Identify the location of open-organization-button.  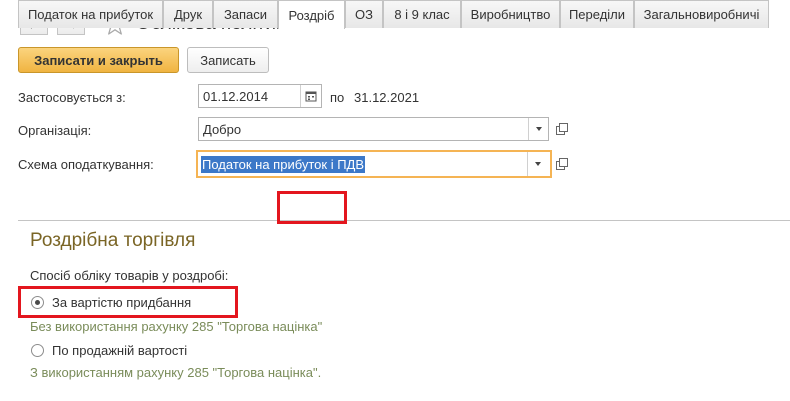
(562, 129).